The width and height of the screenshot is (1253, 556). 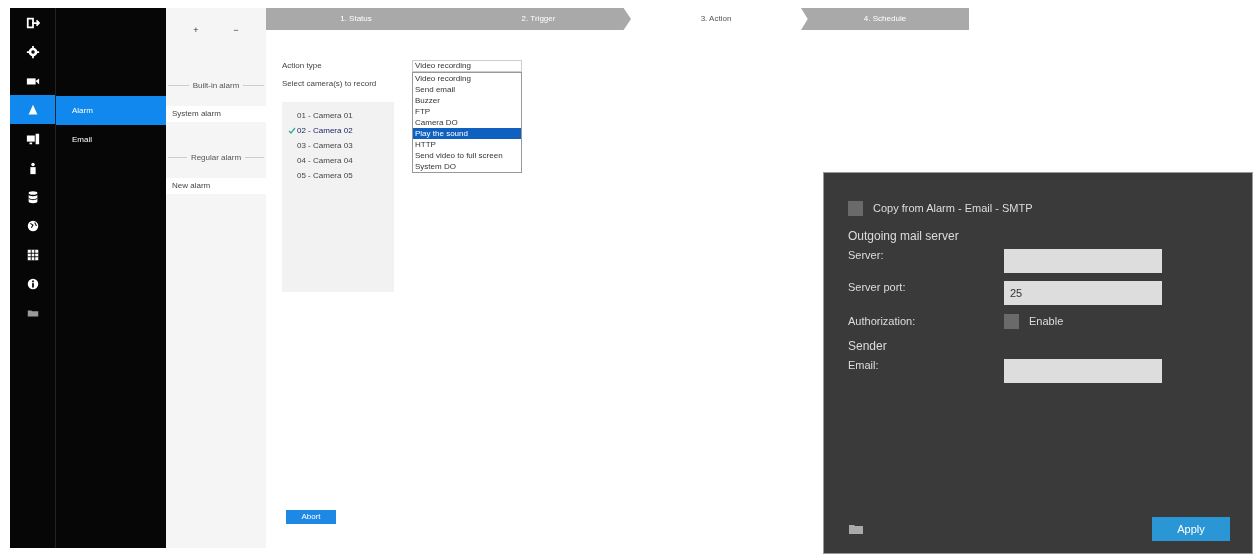 What do you see at coordinates (216, 113) in the screenshot?
I see `alarm-item: System alarm` at bounding box center [216, 113].